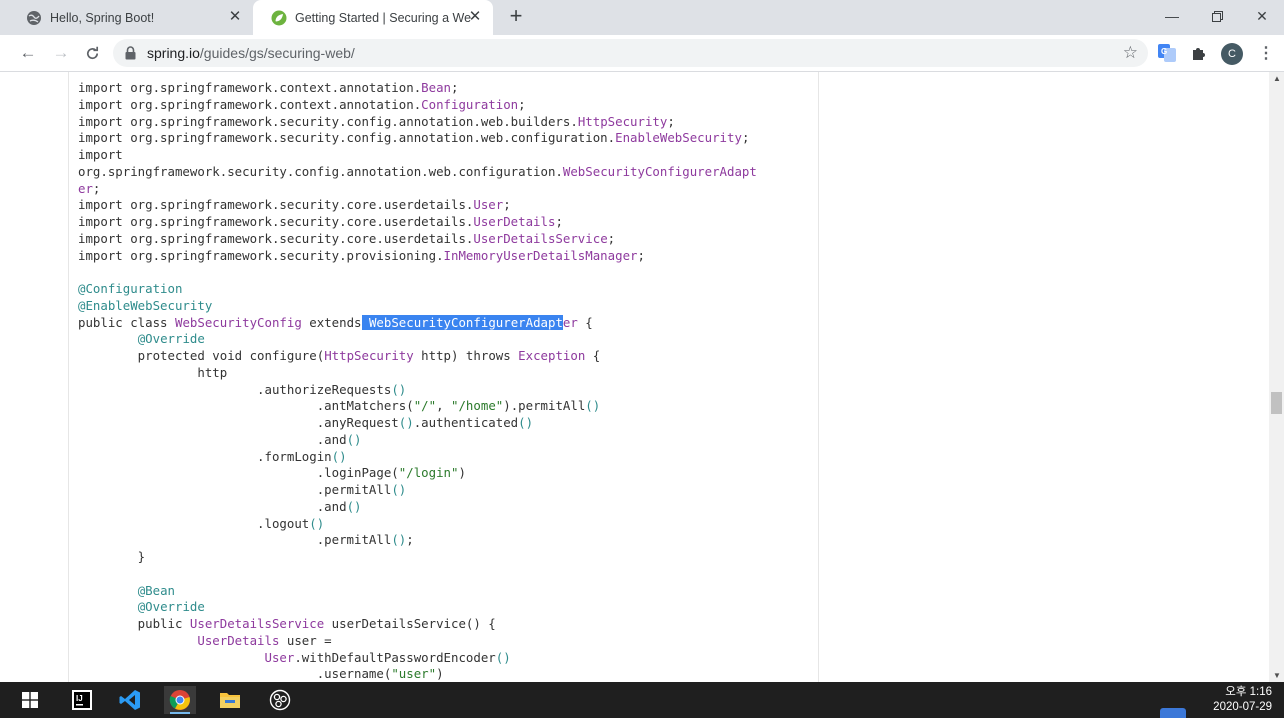  Describe the element at coordinates (112, 556) in the screenshot. I see `code-token: }` at that location.